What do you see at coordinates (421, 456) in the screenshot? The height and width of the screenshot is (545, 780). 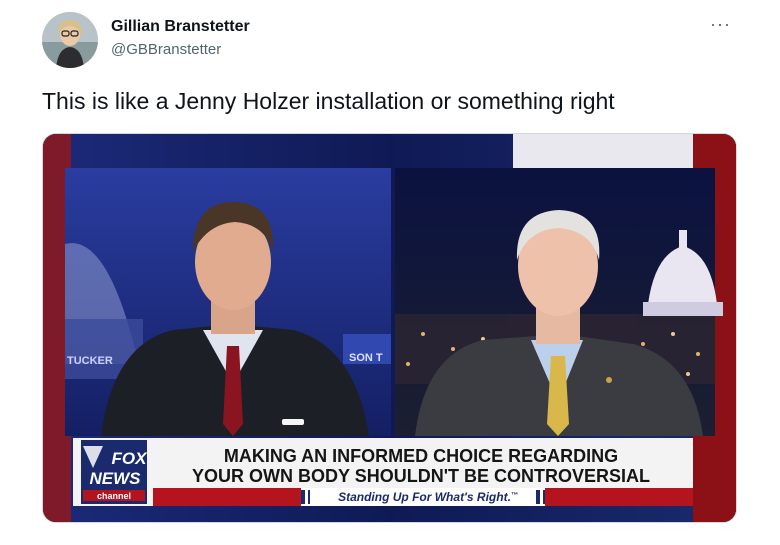 I see `chyron-headline-line1: MAKING AN INFORMED CHOICE REGARDING` at bounding box center [421, 456].